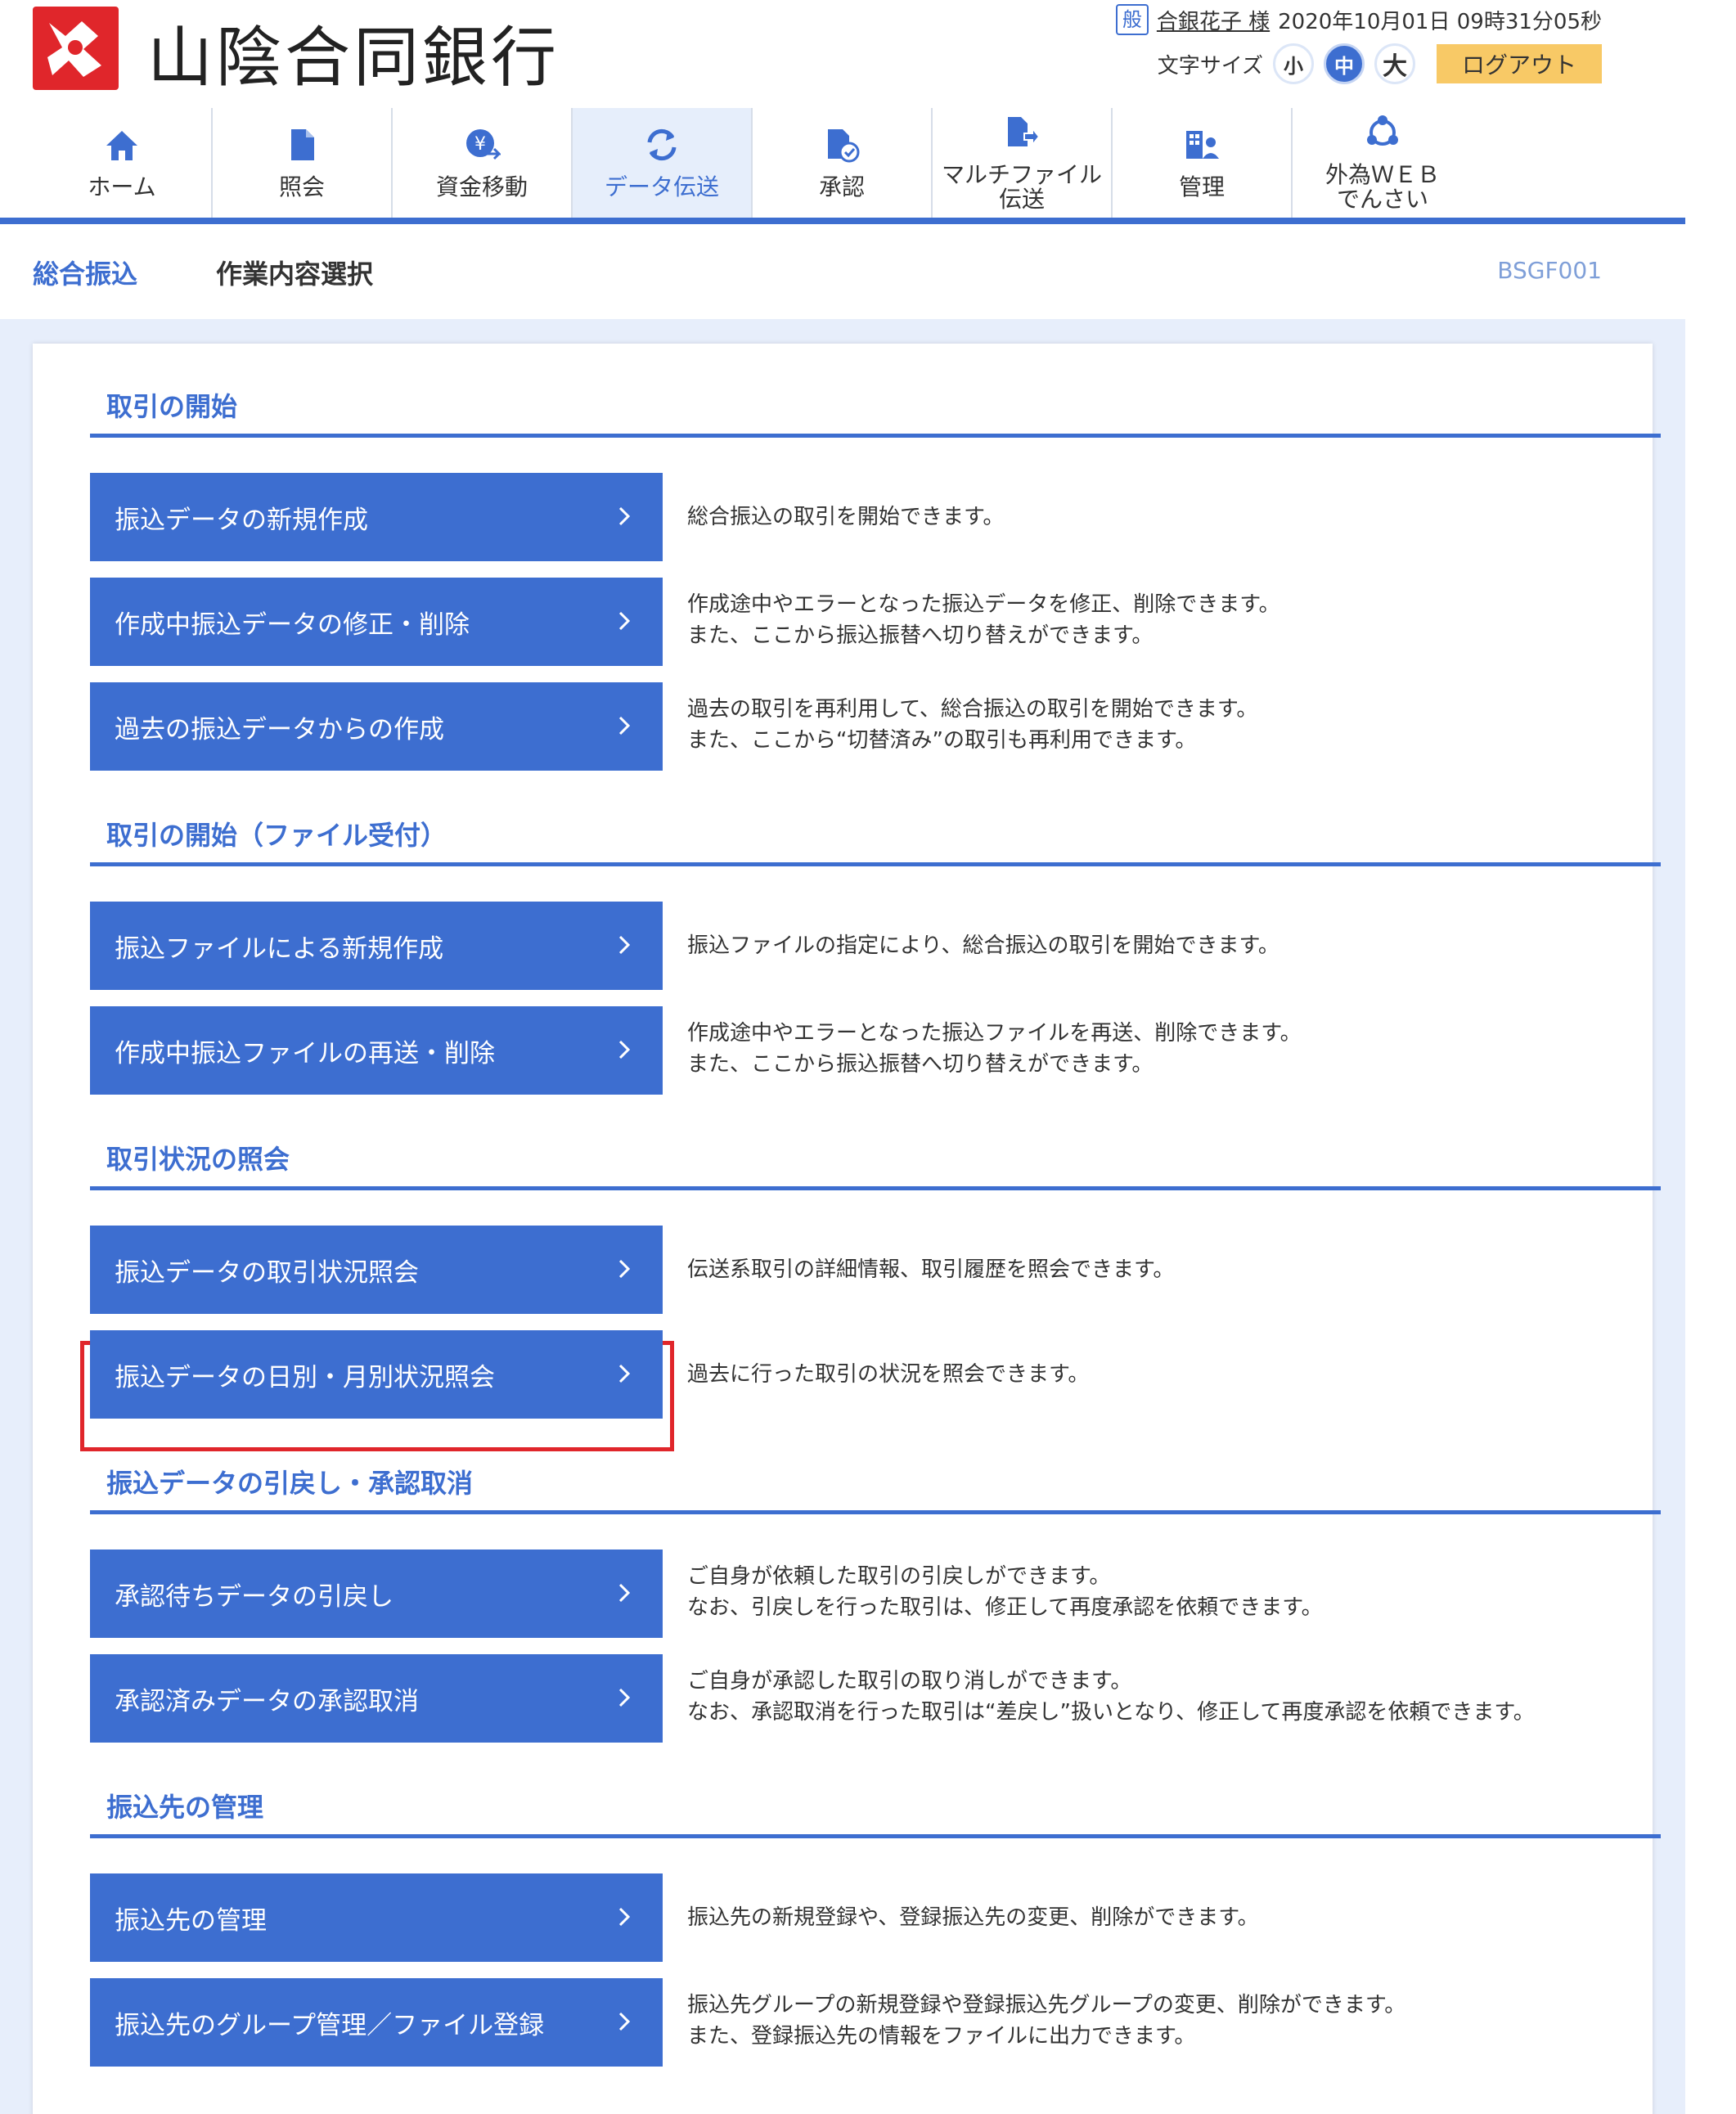 This screenshot has width=1736, height=2114. I want to click on bank-name: 山陰合同銀行, so click(353, 58).